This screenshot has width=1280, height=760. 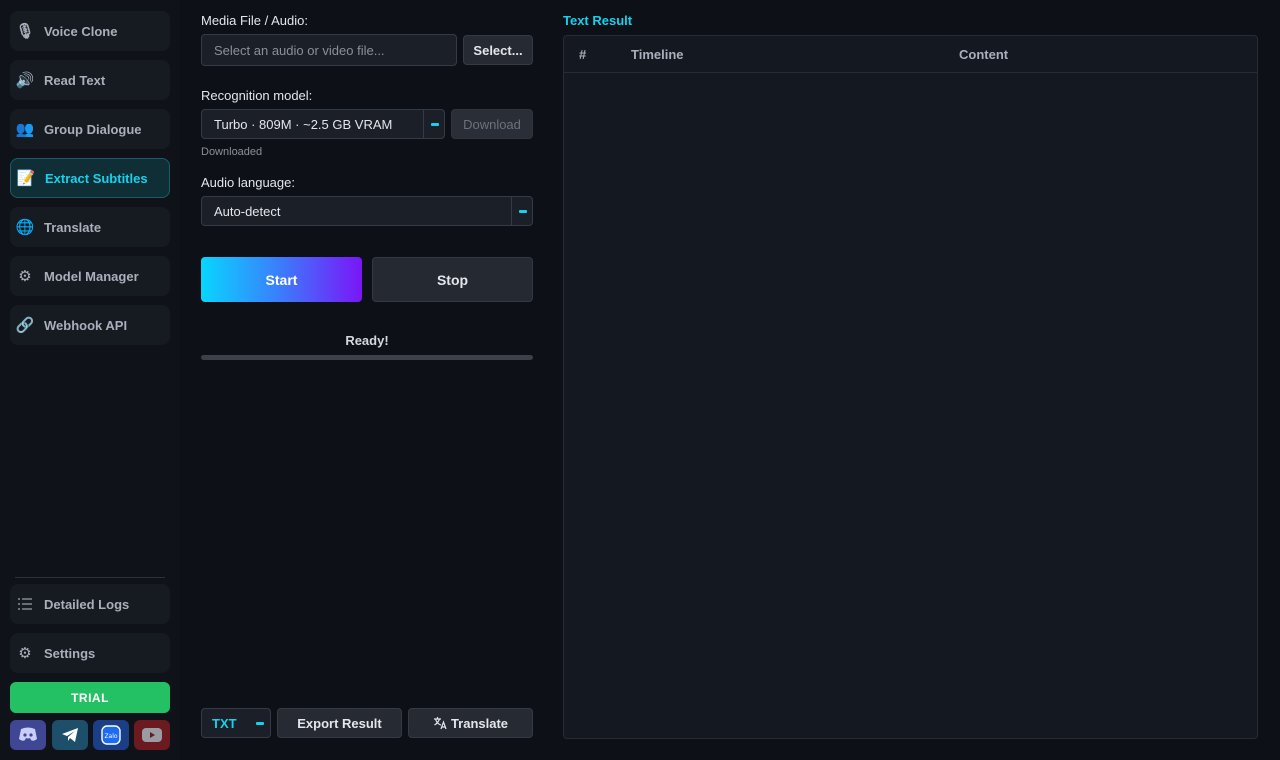 I want to click on sidebar-item-label: Detailed Logs, so click(x=87, y=604).